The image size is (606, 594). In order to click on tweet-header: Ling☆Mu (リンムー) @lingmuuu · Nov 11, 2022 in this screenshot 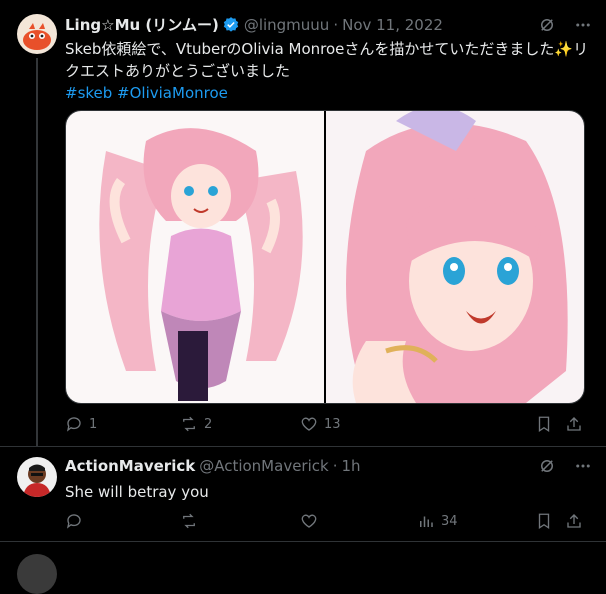, I will do `click(328, 24)`.